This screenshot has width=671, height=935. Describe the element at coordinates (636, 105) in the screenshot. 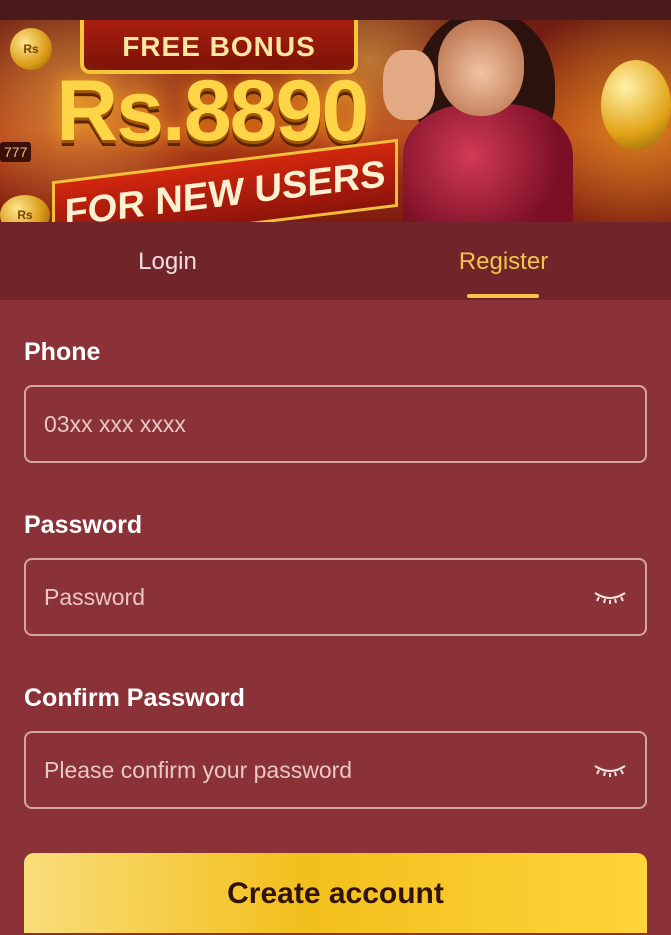

I see `gold-balloon-decoration` at that location.